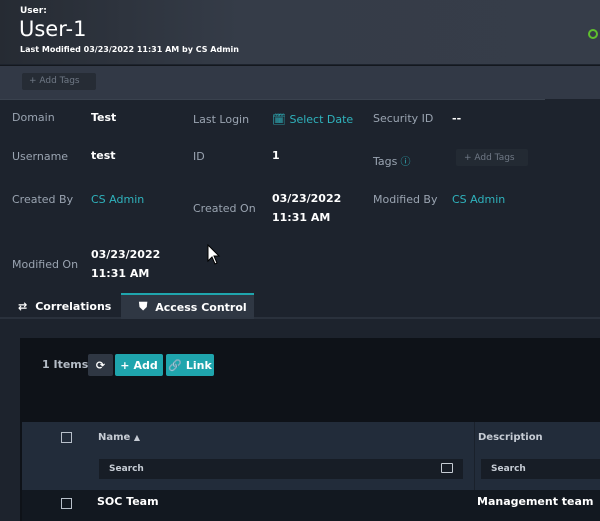 This screenshot has width=600, height=521. Describe the element at coordinates (221, 119) in the screenshot. I see `last-login-label: Last Login` at that location.